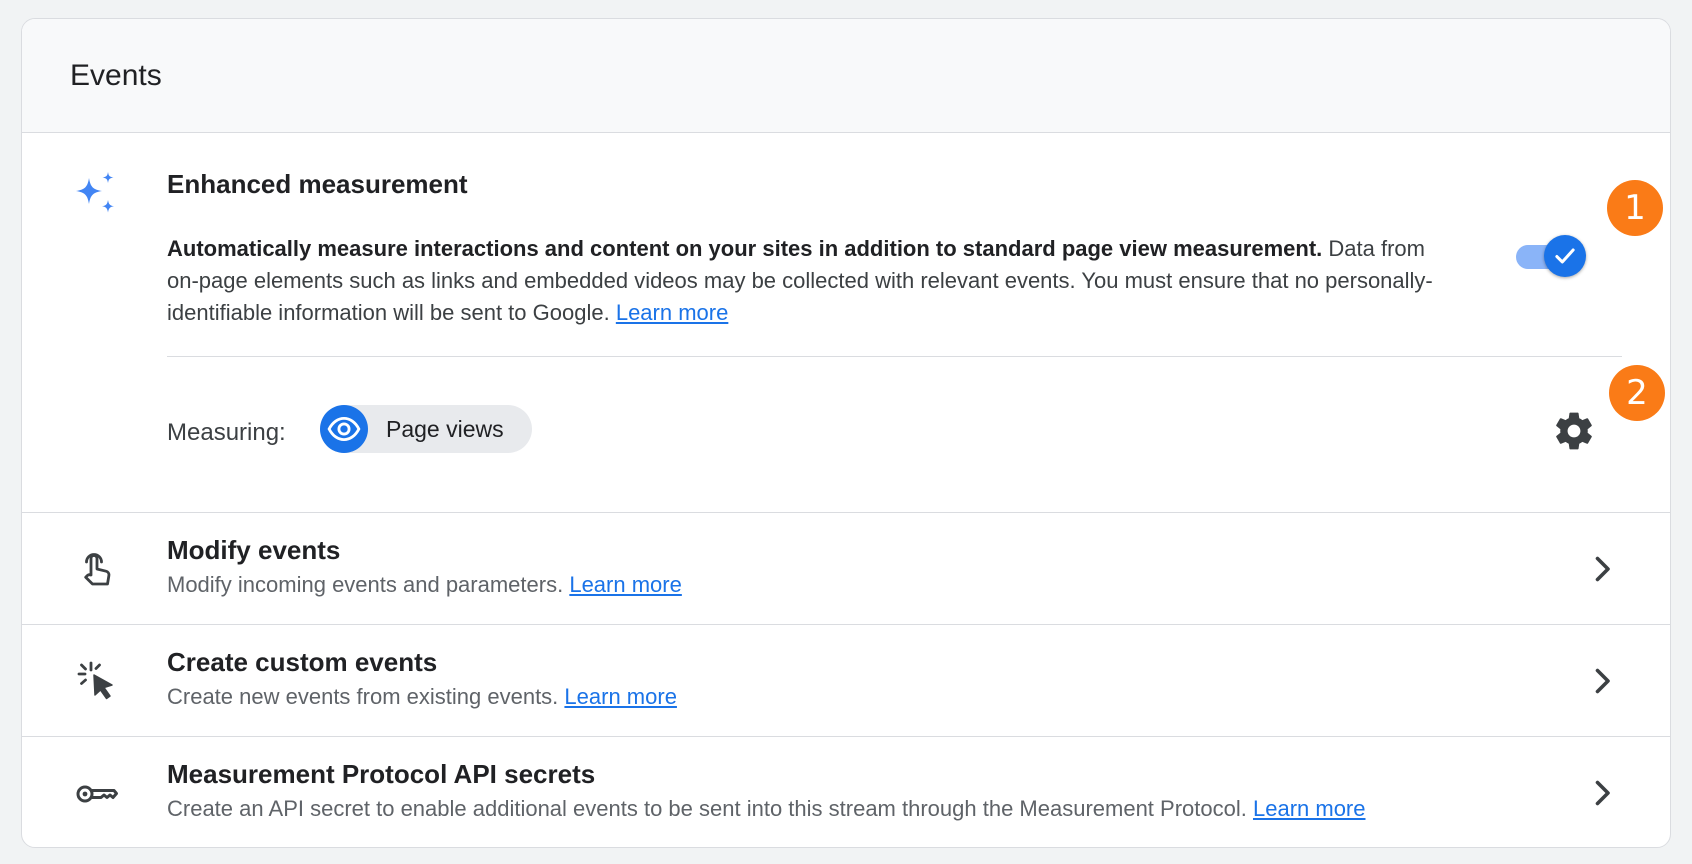  Describe the element at coordinates (95, 192) in the screenshot. I see `sparkle-icon` at that location.